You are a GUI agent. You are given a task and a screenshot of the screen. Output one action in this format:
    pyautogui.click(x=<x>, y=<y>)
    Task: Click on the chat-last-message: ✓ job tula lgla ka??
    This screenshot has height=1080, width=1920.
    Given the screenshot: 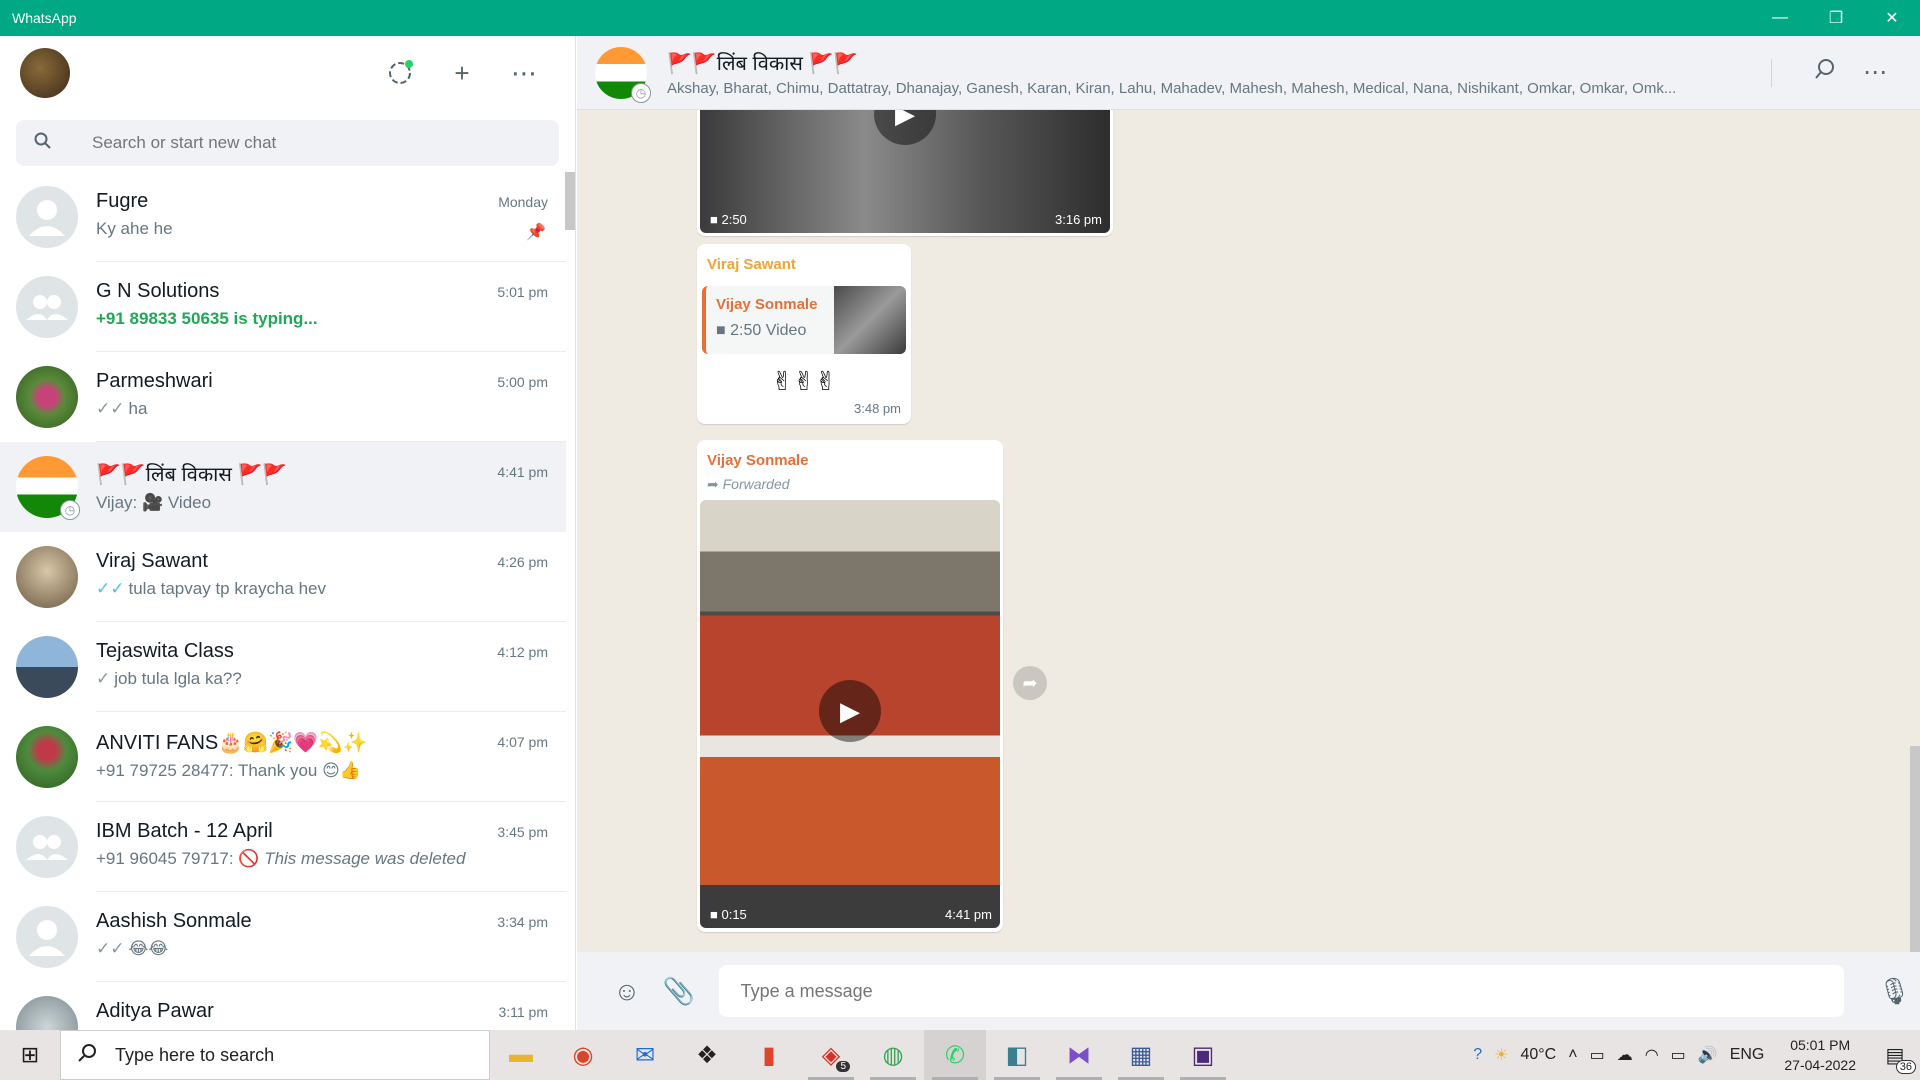 What is the action you would take?
    pyautogui.click(x=331, y=679)
    